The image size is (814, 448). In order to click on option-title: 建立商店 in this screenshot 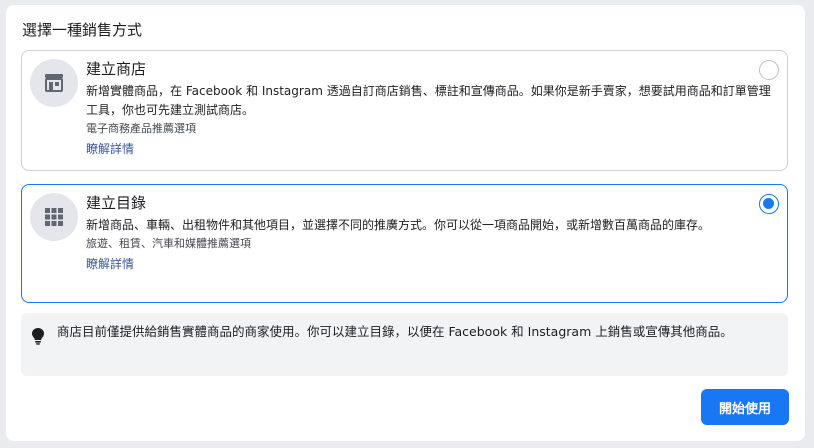, I will do `click(116, 69)`.